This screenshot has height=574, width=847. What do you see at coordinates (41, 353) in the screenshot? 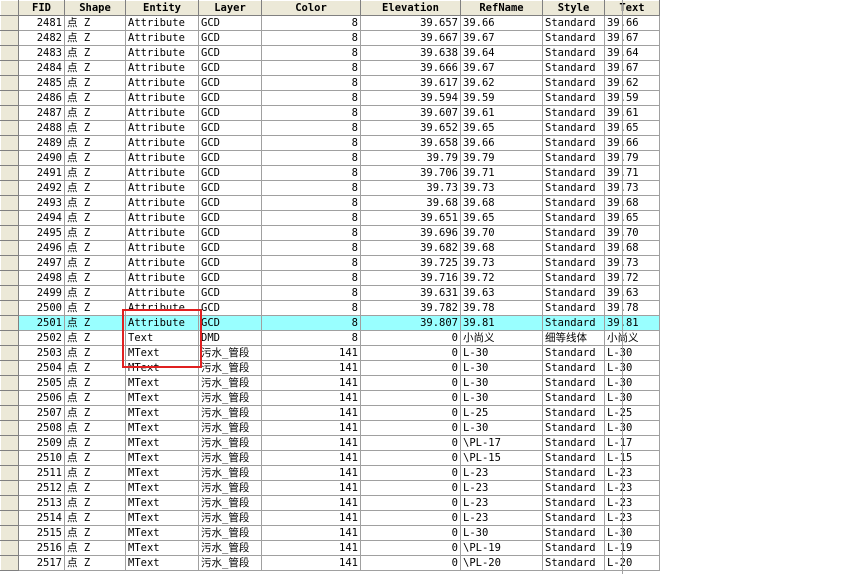
I see `cell-fid: 2503` at bounding box center [41, 353].